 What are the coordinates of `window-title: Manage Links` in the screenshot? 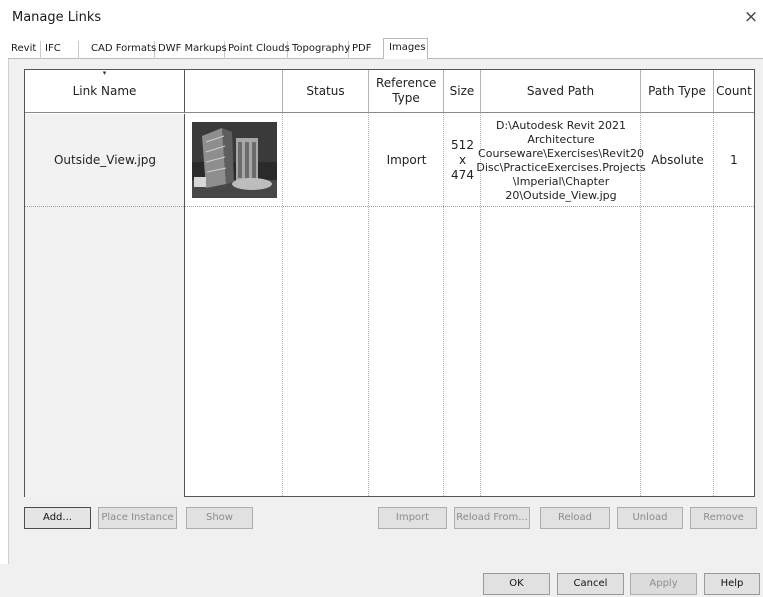 It's located at (57, 17).